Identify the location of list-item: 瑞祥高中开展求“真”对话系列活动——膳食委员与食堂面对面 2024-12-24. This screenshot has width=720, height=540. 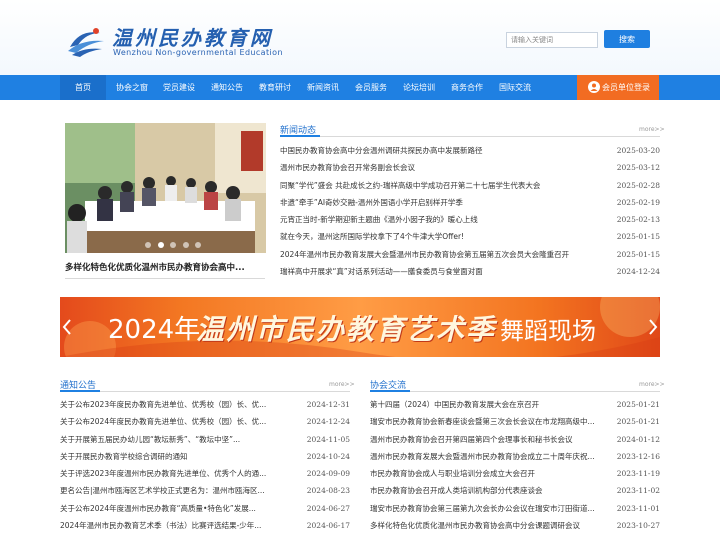
(470, 271).